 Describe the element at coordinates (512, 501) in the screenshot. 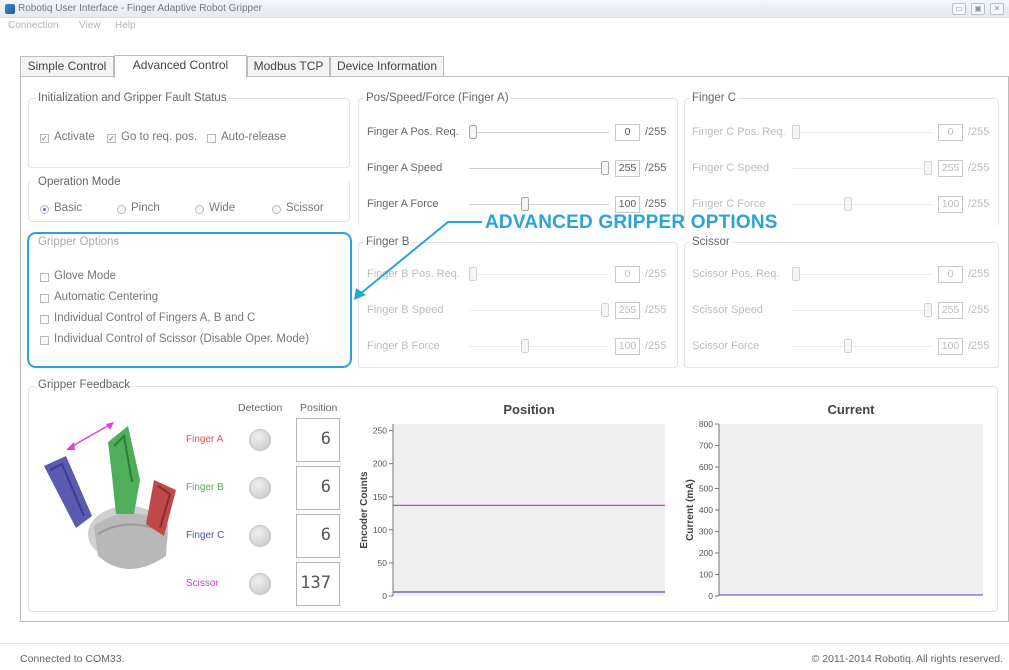

I see `position-chart: Position 0 50 100 150 200 250 Encoder Counts` at that location.